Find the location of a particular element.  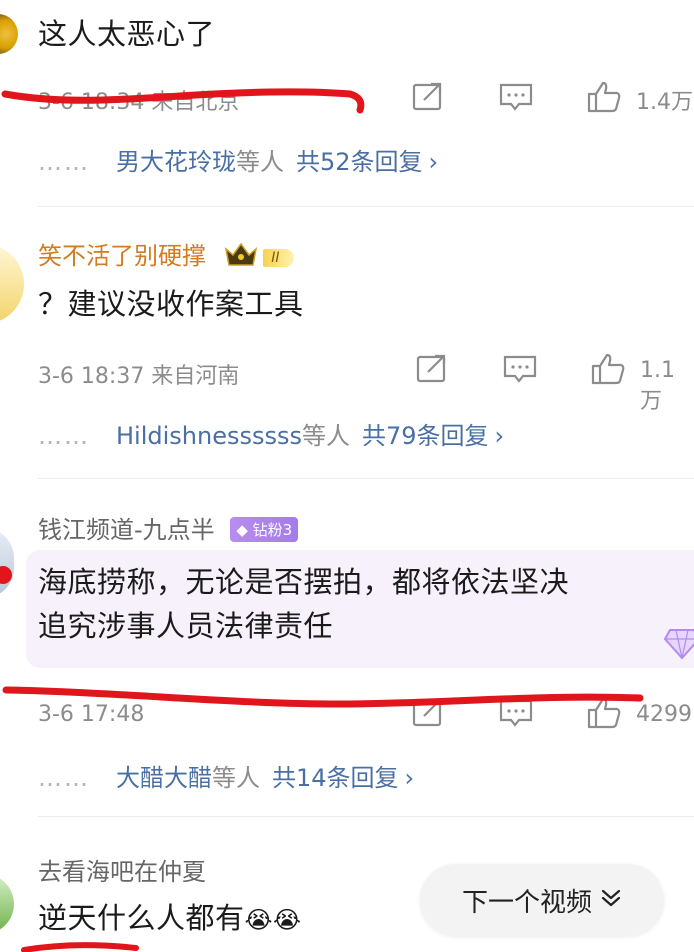

diamond-icon: ◆ is located at coordinates (242, 530).